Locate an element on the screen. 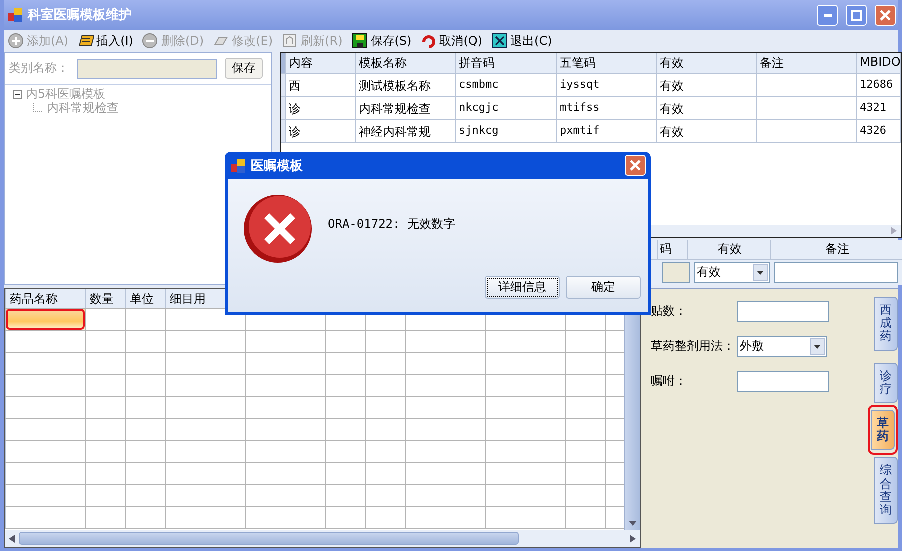  side-tab: 综合查询 is located at coordinates (886, 490).